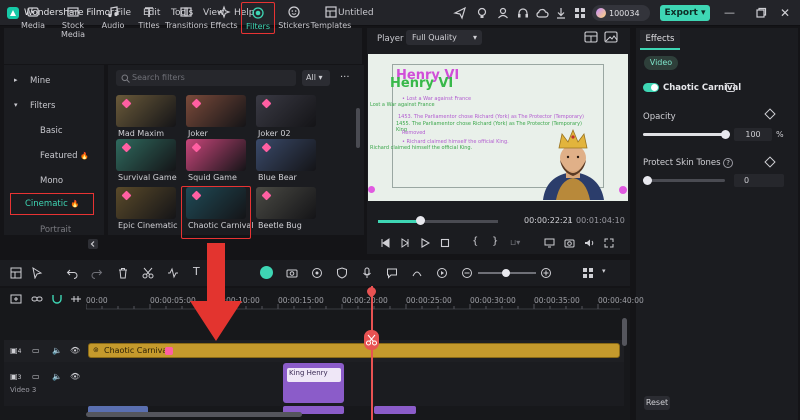 This screenshot has height=420, width=800. What do you see at coordinates (173, 273) in the screenshot?
I see `audio-edit-icon` at bounding box center [173, 273].